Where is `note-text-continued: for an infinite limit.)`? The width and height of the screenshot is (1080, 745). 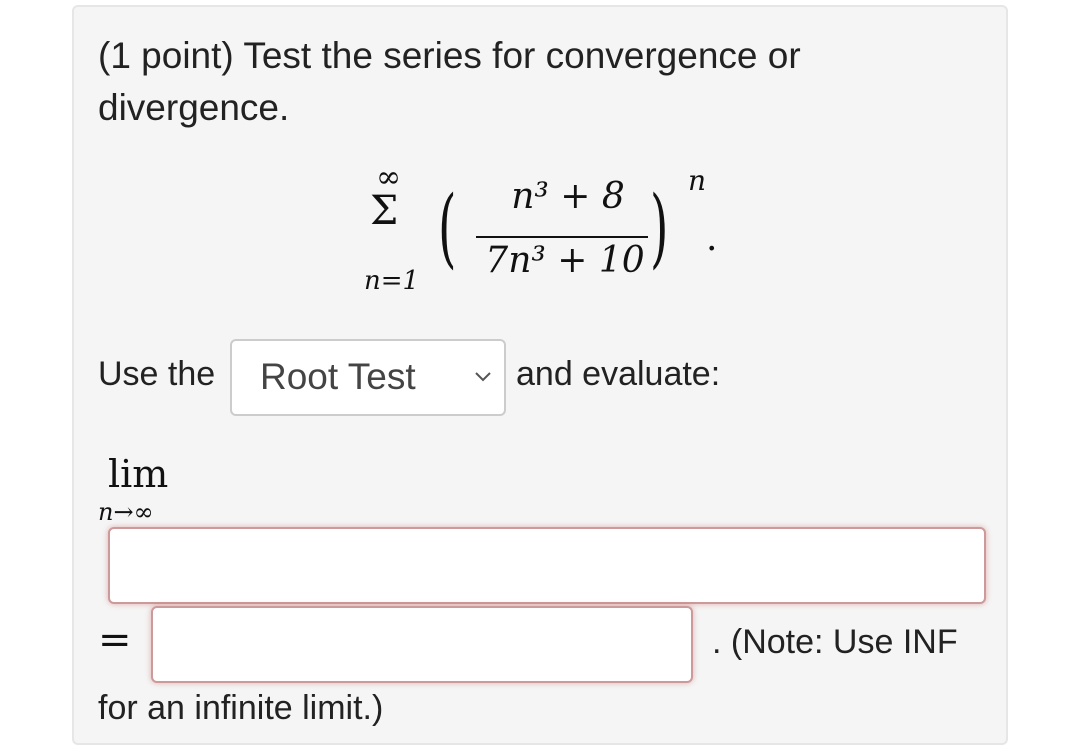
note-text-continued: for an infinite limit.) is located at coordinates (241, 708).